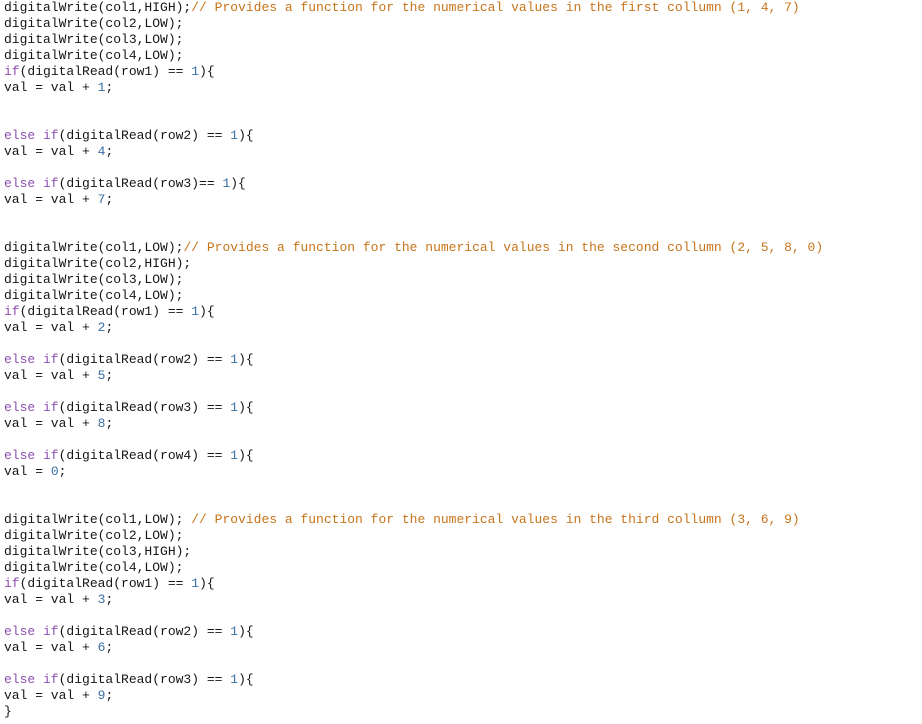 The height and width of the screenshot is (724, 922). Describe the element at coordinates (12, 71) in the screenshot. I see `code-token-keyword: if` at that location.